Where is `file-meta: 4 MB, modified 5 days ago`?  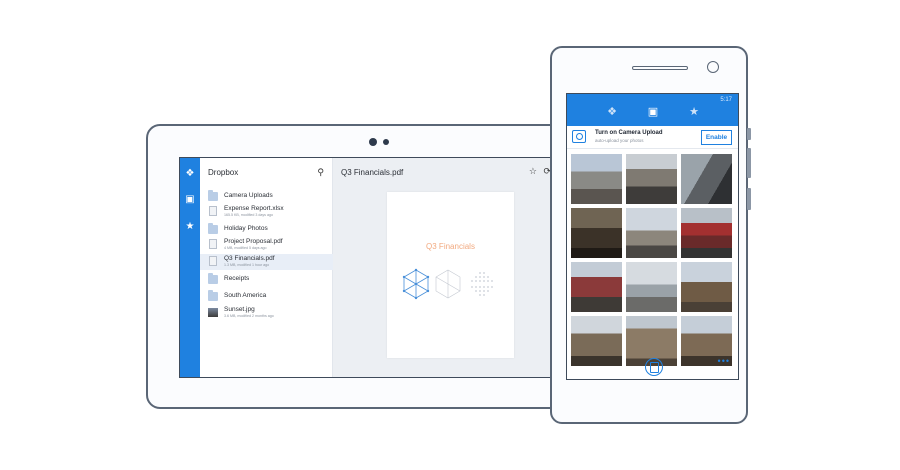 file-meta: 4 MB, modified 5 days ago is located at coordinates (245, 248).